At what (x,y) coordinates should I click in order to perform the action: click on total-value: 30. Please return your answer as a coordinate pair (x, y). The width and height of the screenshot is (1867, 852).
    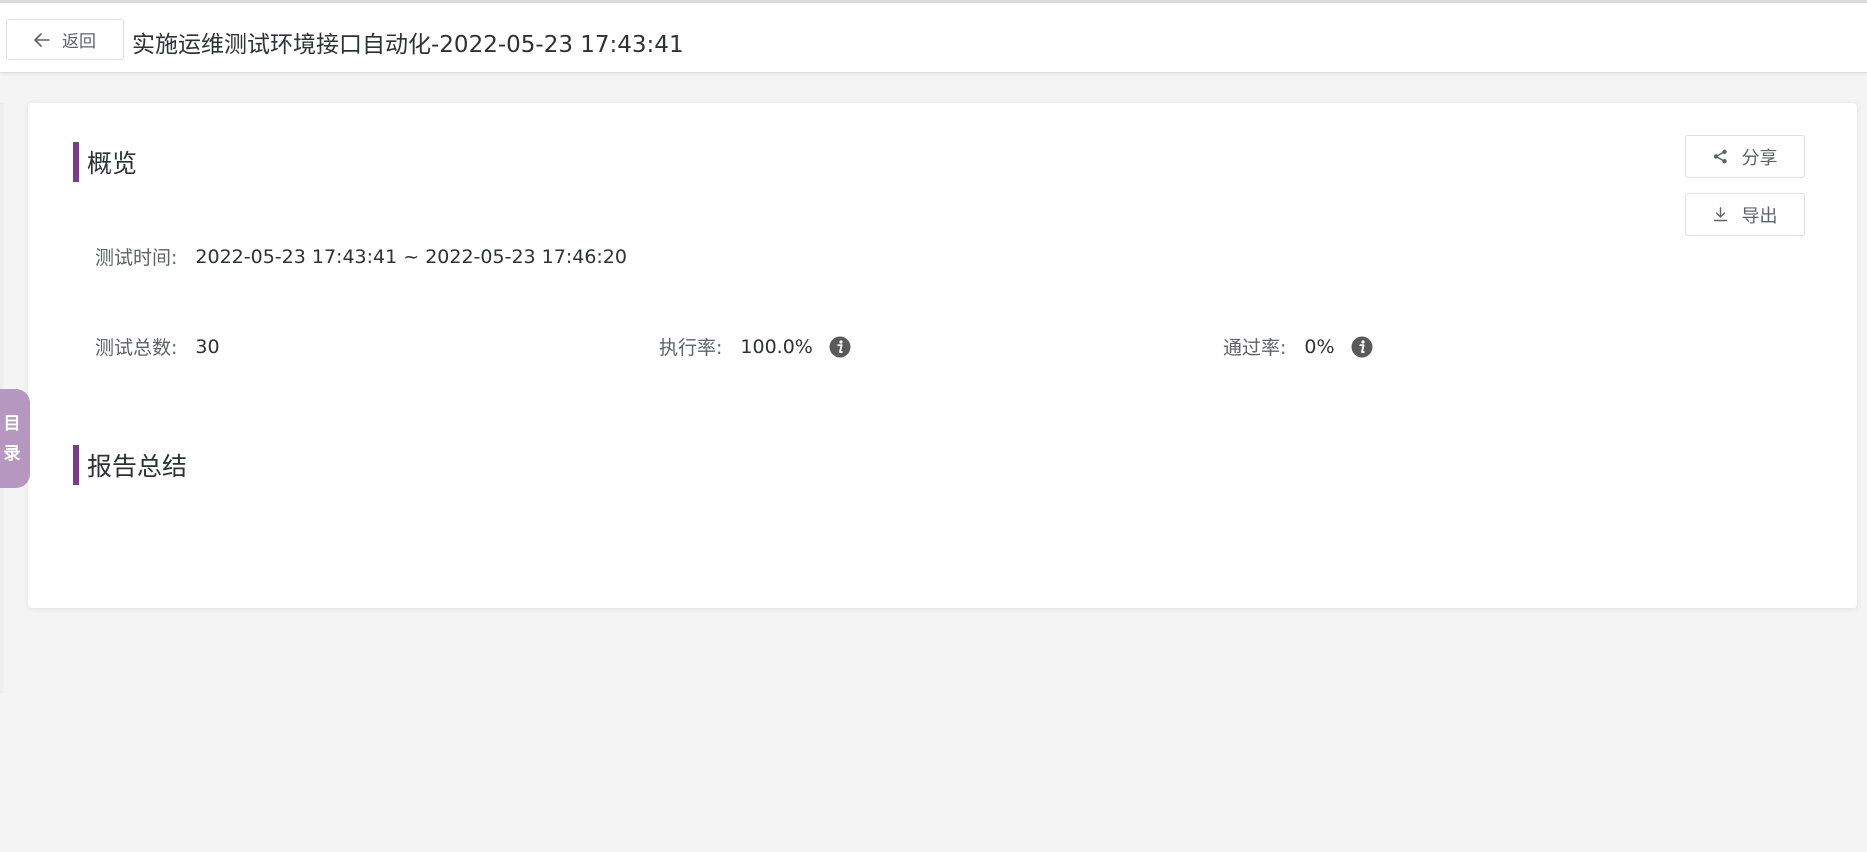
    Looking at the image, I should click on (207, 346).